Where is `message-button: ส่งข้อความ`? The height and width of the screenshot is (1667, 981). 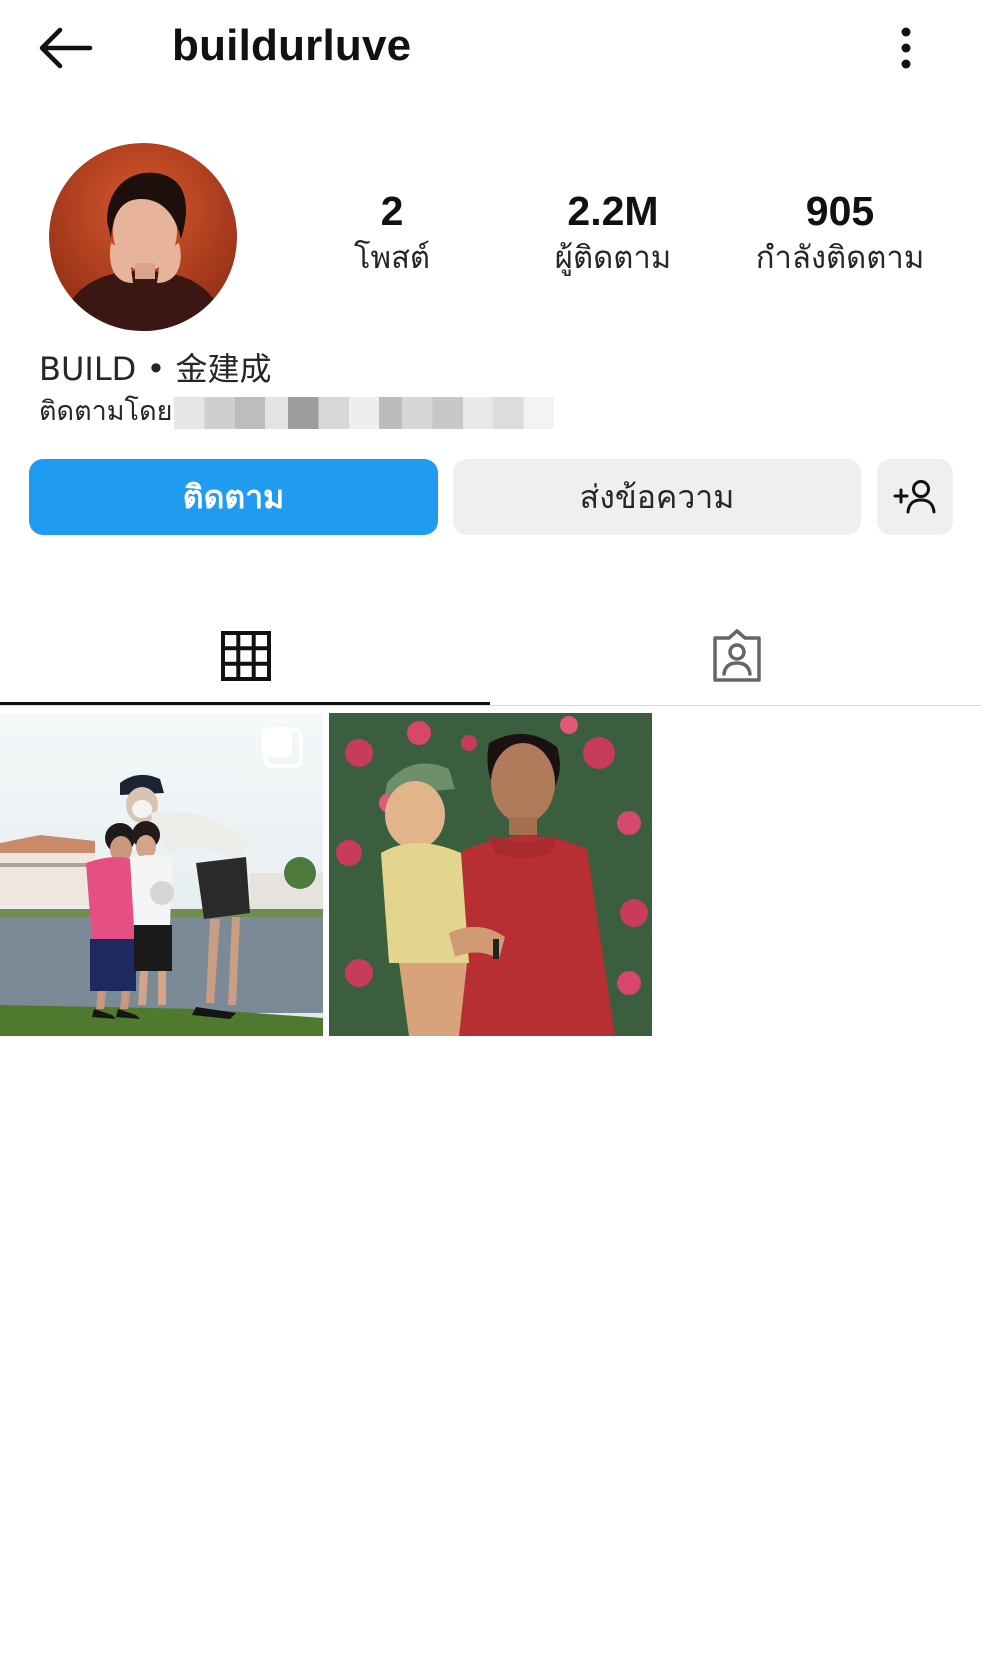
message-button: ส่งข้อความ is located at coordinates (657, 497).